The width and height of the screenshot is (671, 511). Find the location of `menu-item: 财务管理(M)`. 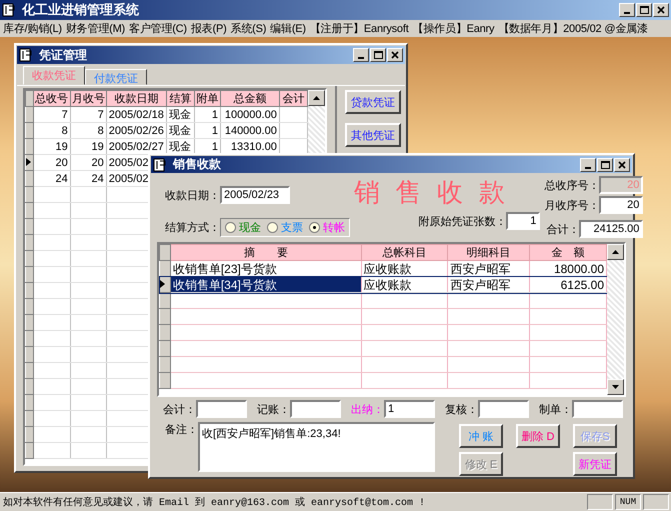

menu-item: 财务管理(M) is located at coordinates (95, 28).